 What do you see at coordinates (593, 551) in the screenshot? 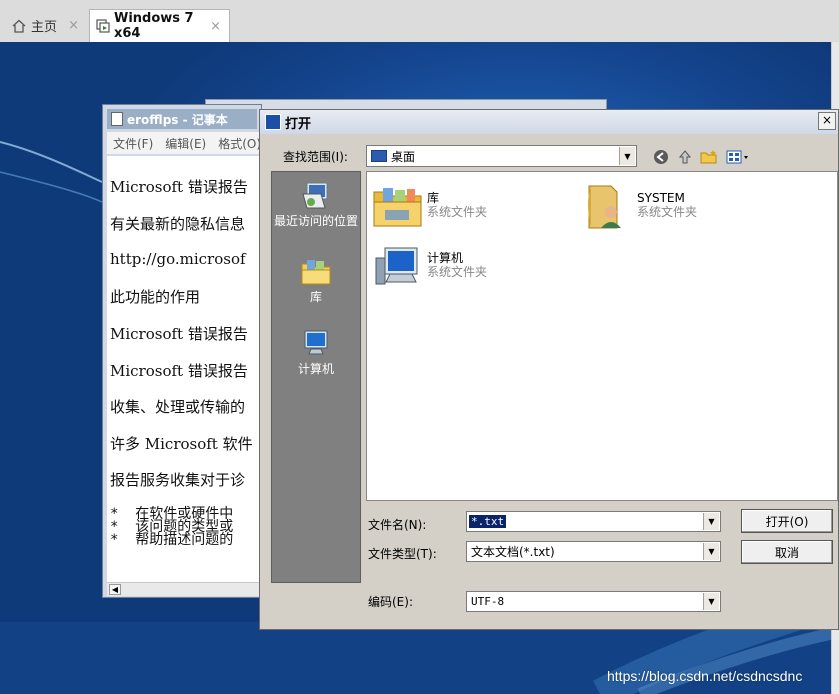
I see `filetype-select: 文本文档(*.txt) ▼` at bounding box center [593, 551].